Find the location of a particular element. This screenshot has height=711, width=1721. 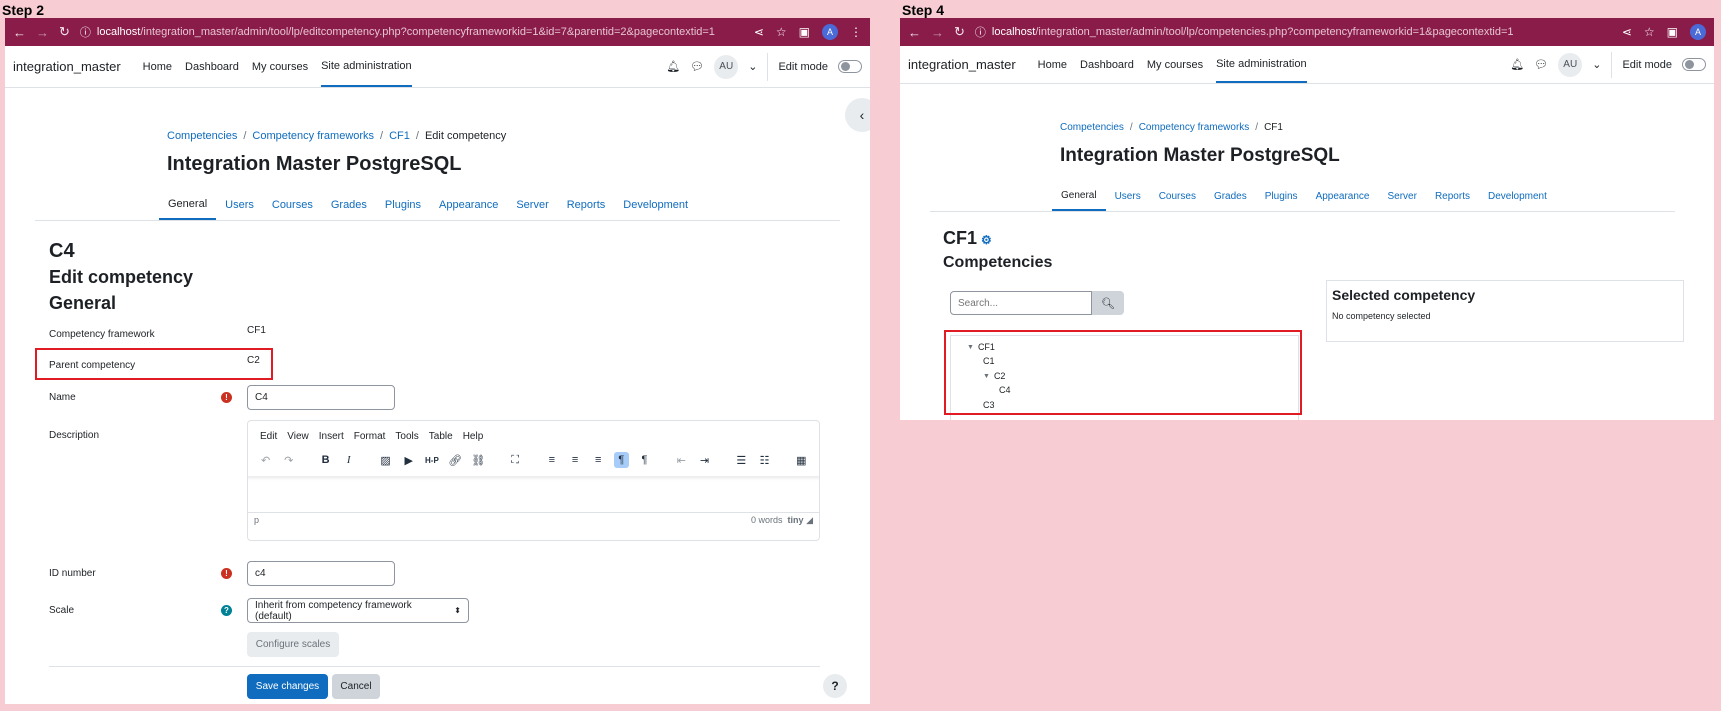

editor-menu-edit: Edit is located at coordinates (268, 436).